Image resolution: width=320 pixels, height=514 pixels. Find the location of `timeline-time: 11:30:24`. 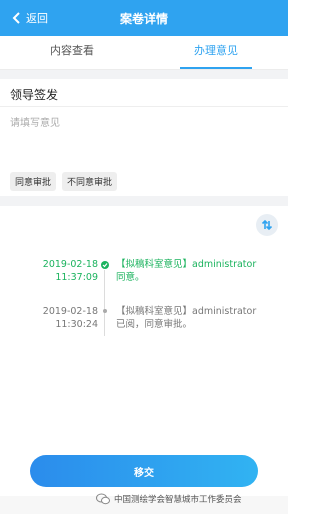

timeline-time: 11:30:24 is located at coordinates (76, 324).